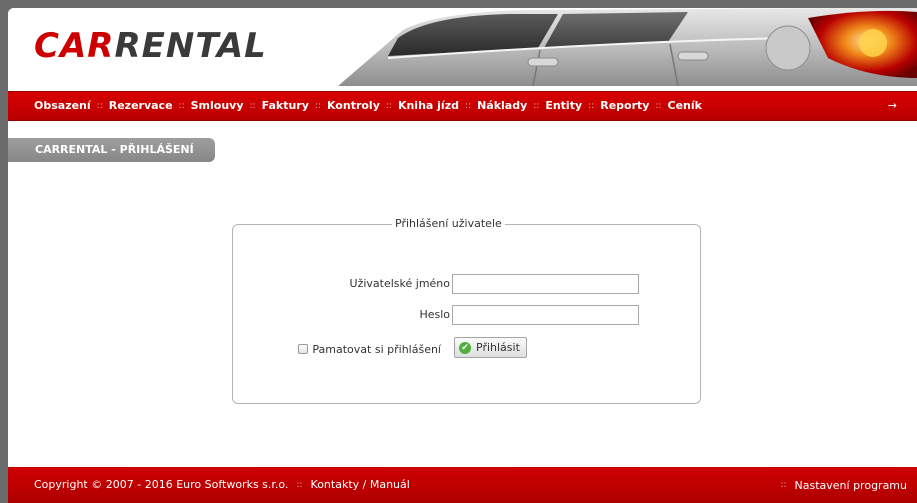 This screenshot has width=917, height=503. Describe the element at coordinates (627, 47) in the screenshot. I see `car-banner-image` at that location.